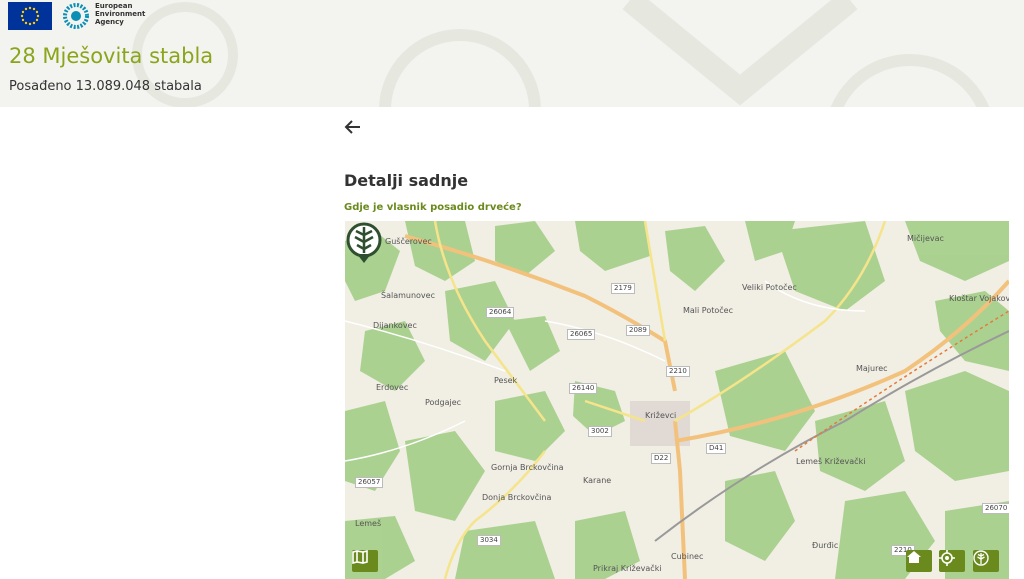  I want to click on road-number: D41, so click(716, 448).